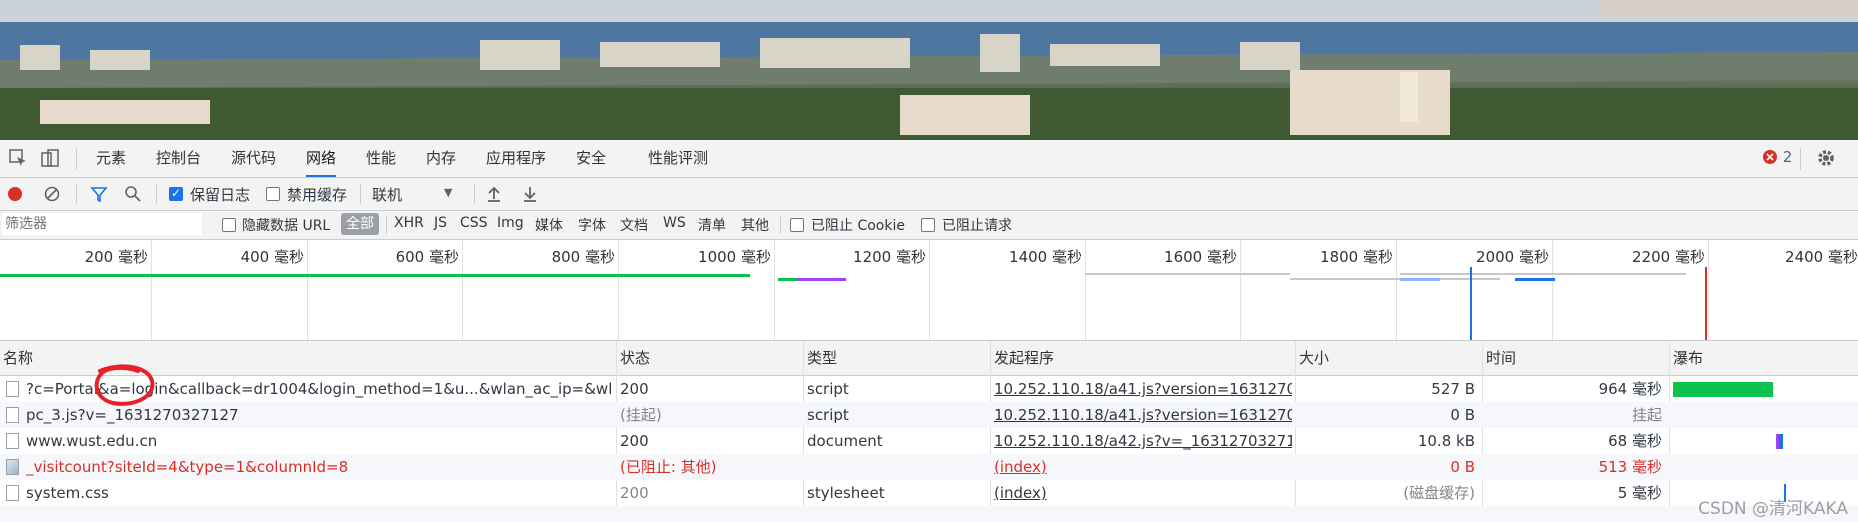  I want to click on filter-type-img: Img, so click(510, 223).